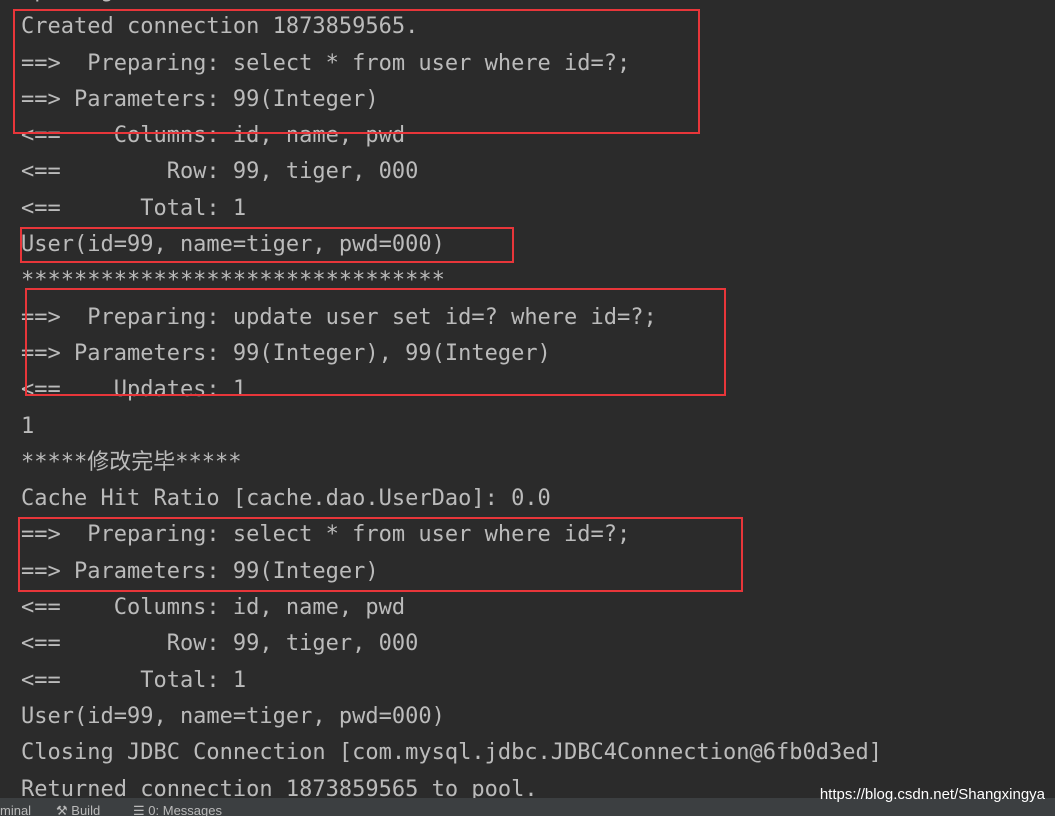 This screenshot has width=1055, height=816. Describe the element at coordinates (78, 807) in the screenshot. I see `tab-build: ⚒ Build` at that location.